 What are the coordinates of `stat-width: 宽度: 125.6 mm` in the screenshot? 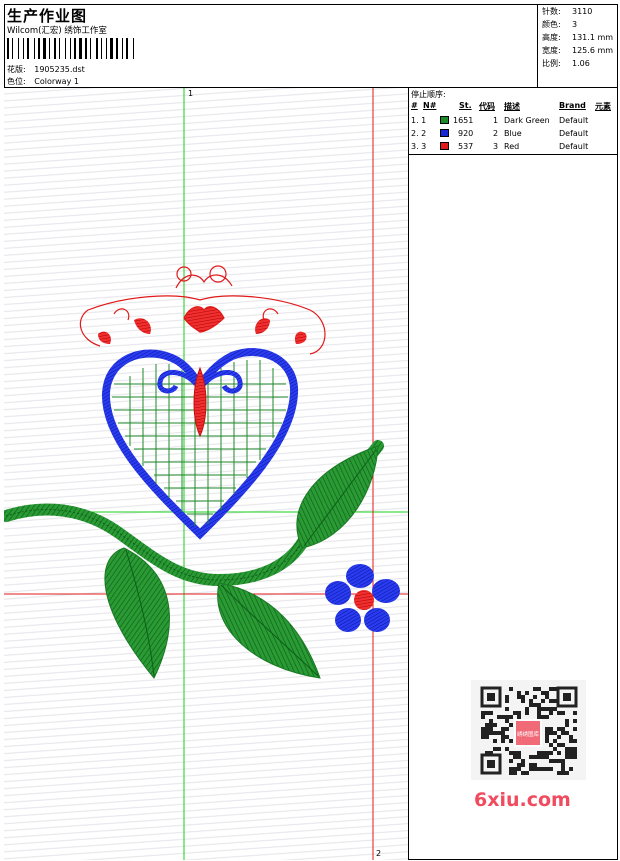 It's located at (577, 50).